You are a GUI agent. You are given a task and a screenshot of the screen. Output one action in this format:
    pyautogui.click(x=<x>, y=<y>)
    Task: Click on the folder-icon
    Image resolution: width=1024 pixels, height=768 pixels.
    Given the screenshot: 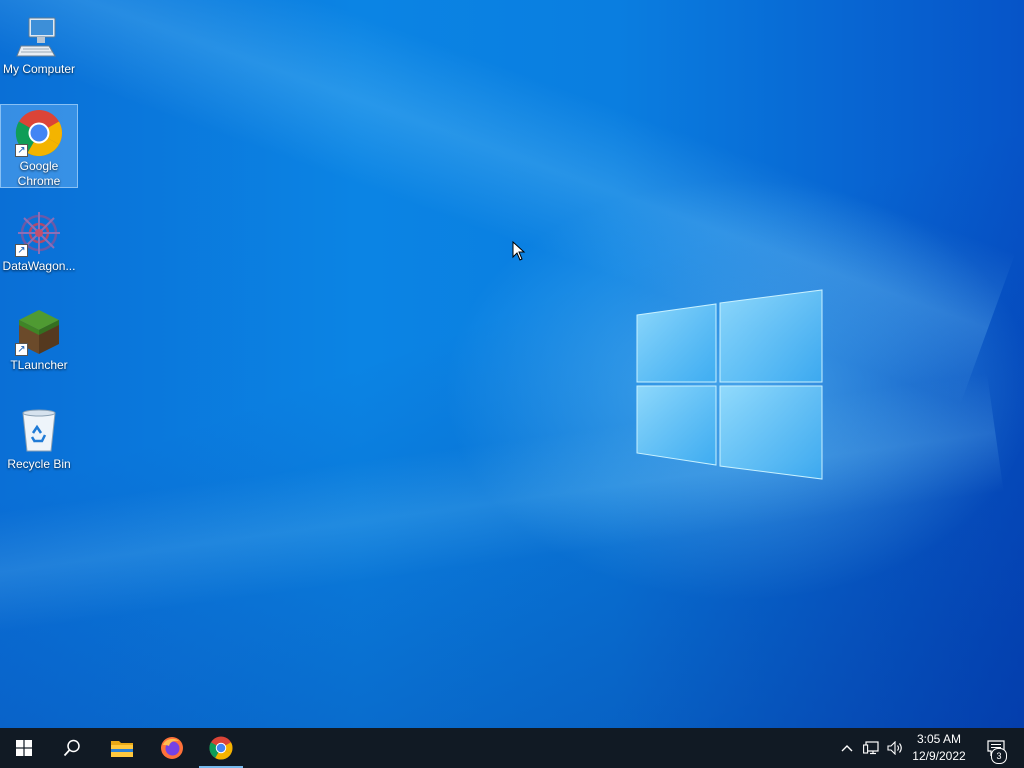 What is the action you would take?
    pyautogui.click(x=122, y=749)
    